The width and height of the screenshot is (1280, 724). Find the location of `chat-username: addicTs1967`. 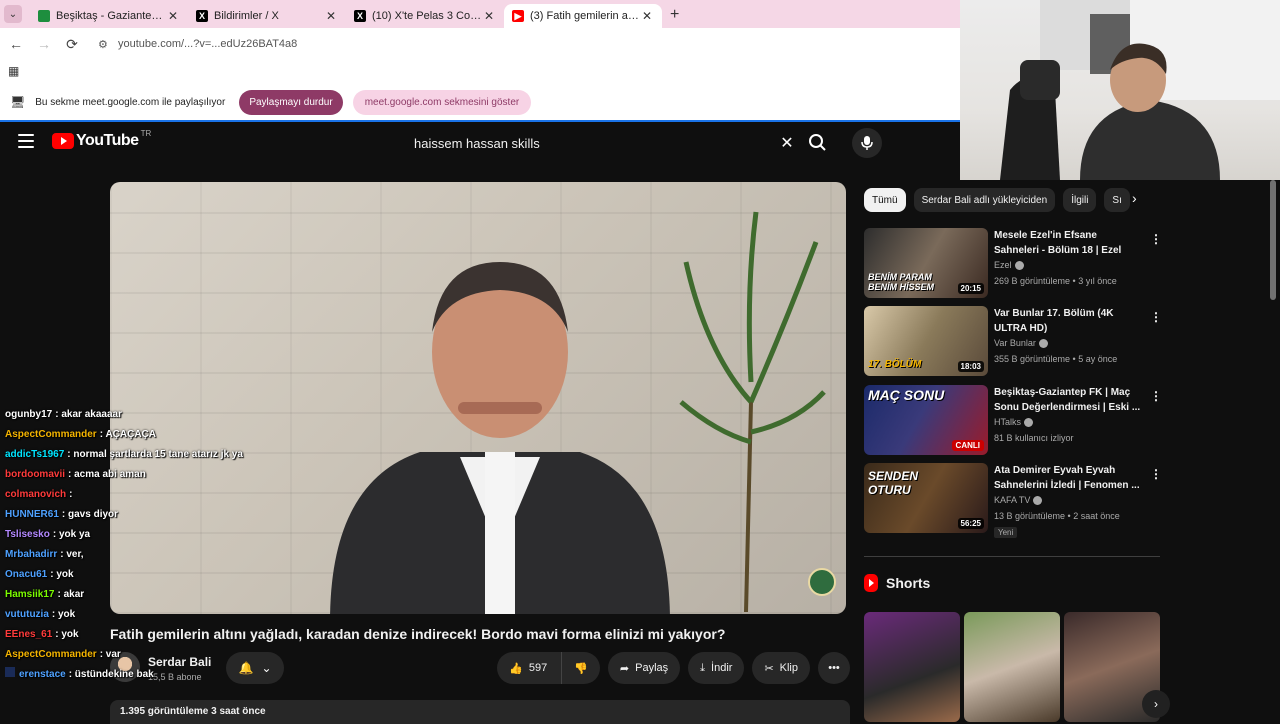

chat-username: addicTs1967 is located at coordinates (35, 454).